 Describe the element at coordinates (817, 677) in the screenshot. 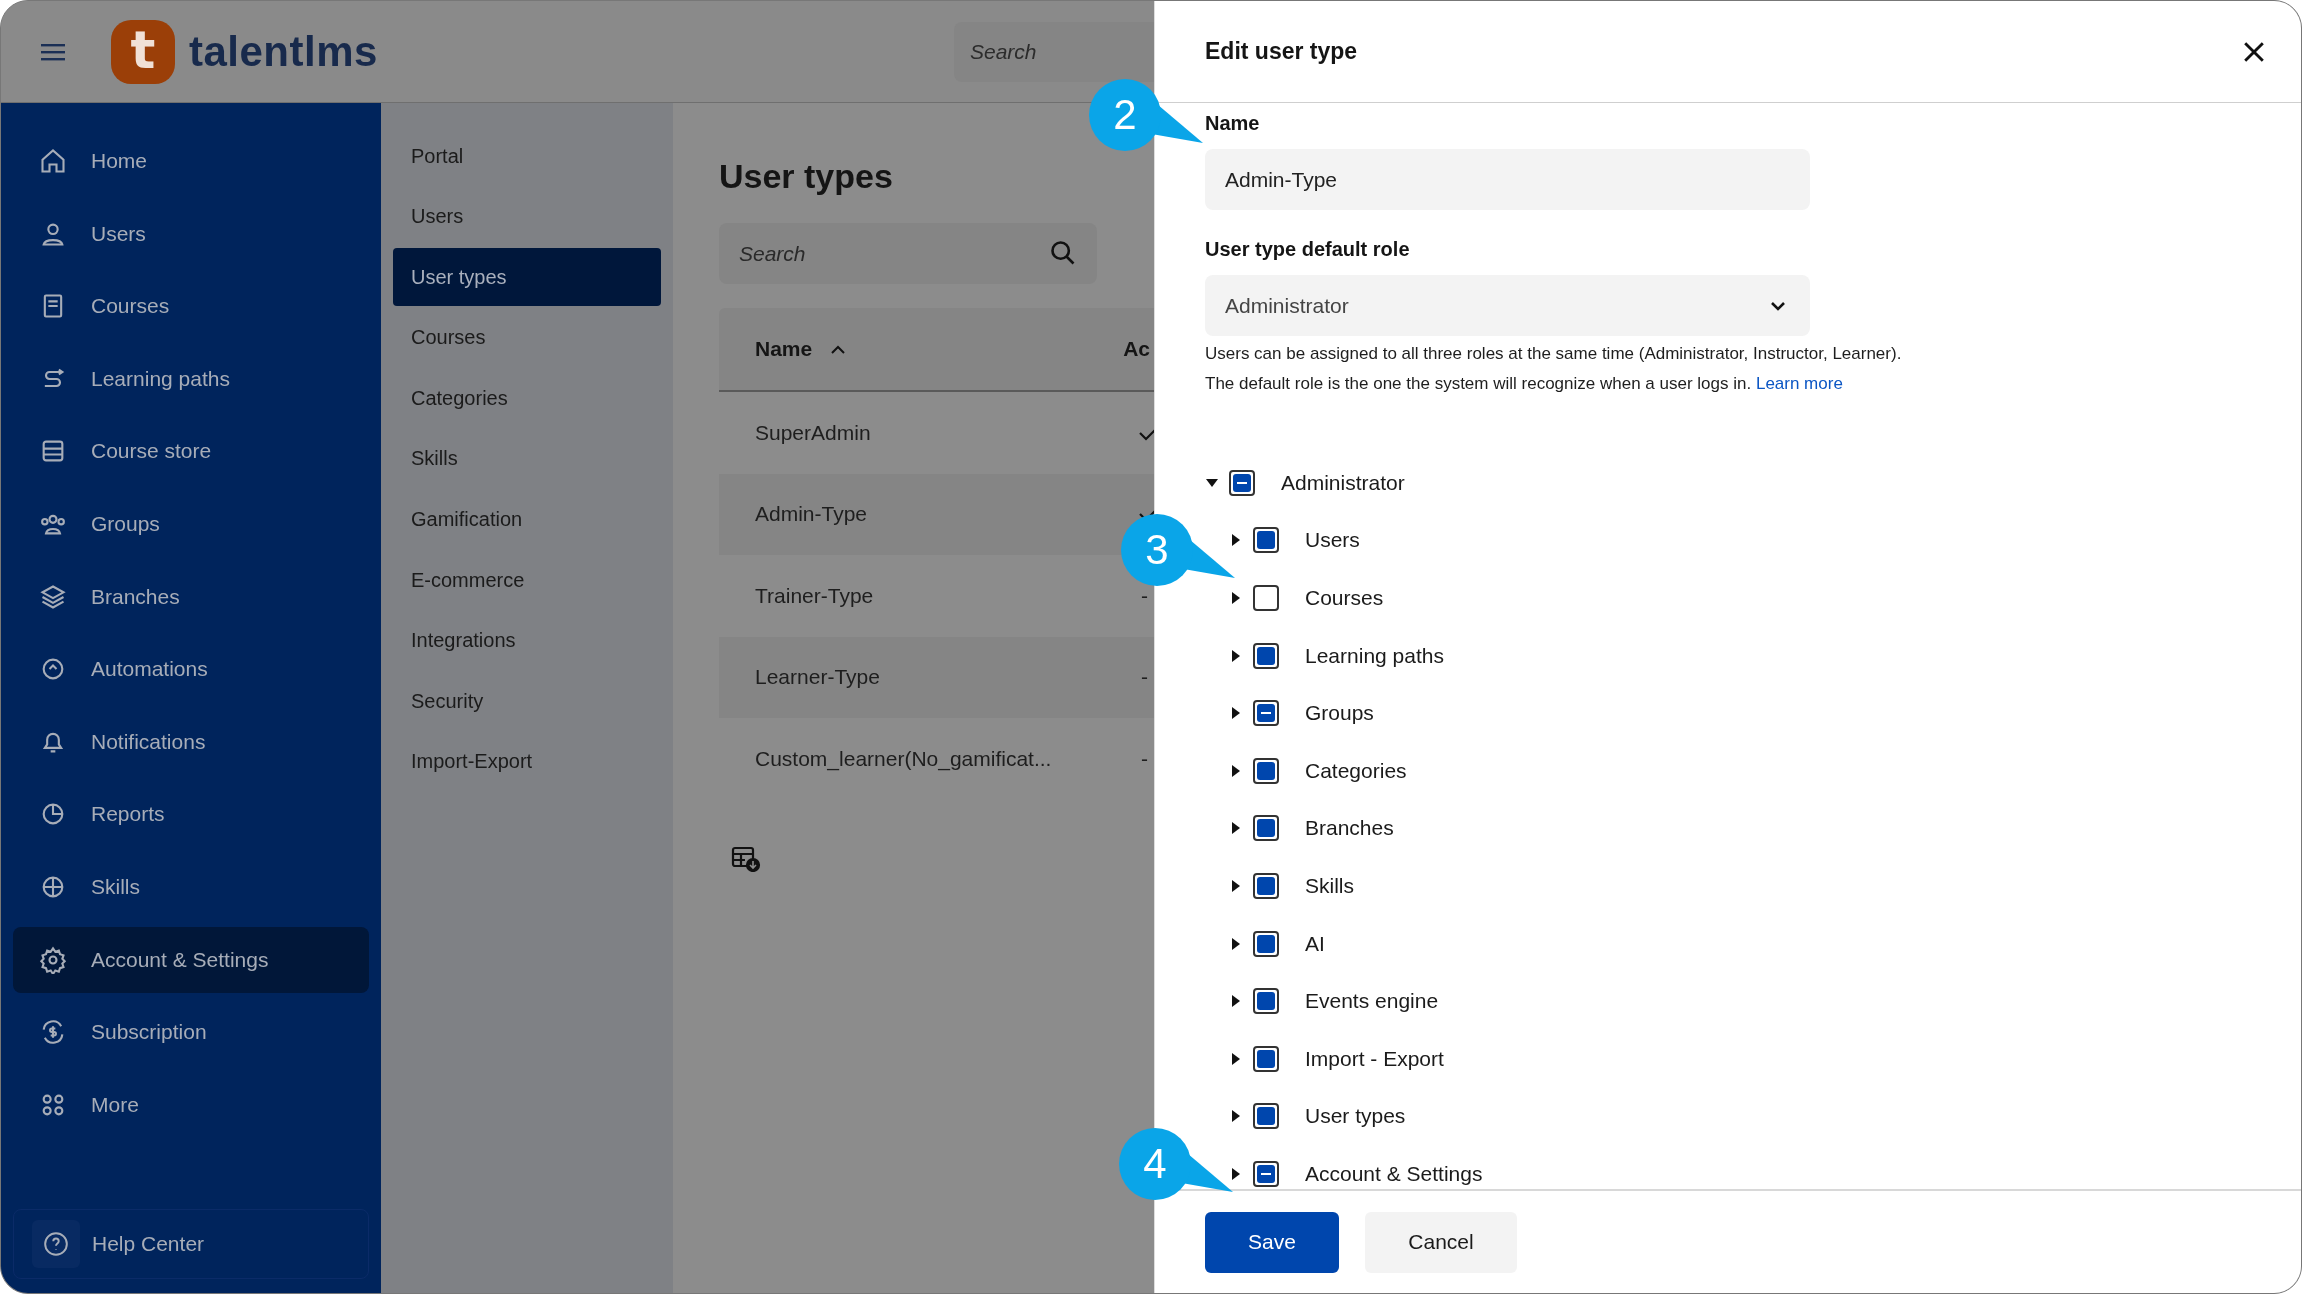

I see `table-cell: Learner-Type` at that location.